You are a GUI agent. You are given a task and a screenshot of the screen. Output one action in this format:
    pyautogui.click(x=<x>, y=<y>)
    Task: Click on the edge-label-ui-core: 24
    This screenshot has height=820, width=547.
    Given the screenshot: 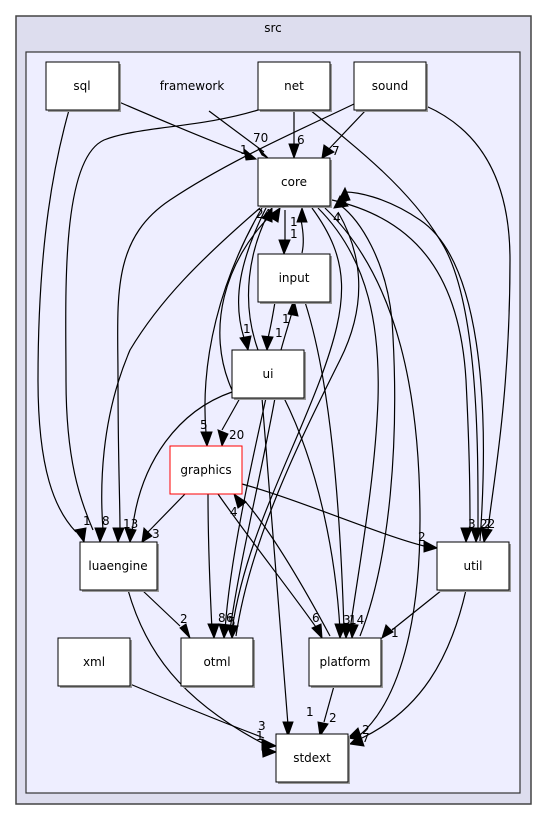 What is the action you would take?
    pyautogui.click(x=263, y=214)
    